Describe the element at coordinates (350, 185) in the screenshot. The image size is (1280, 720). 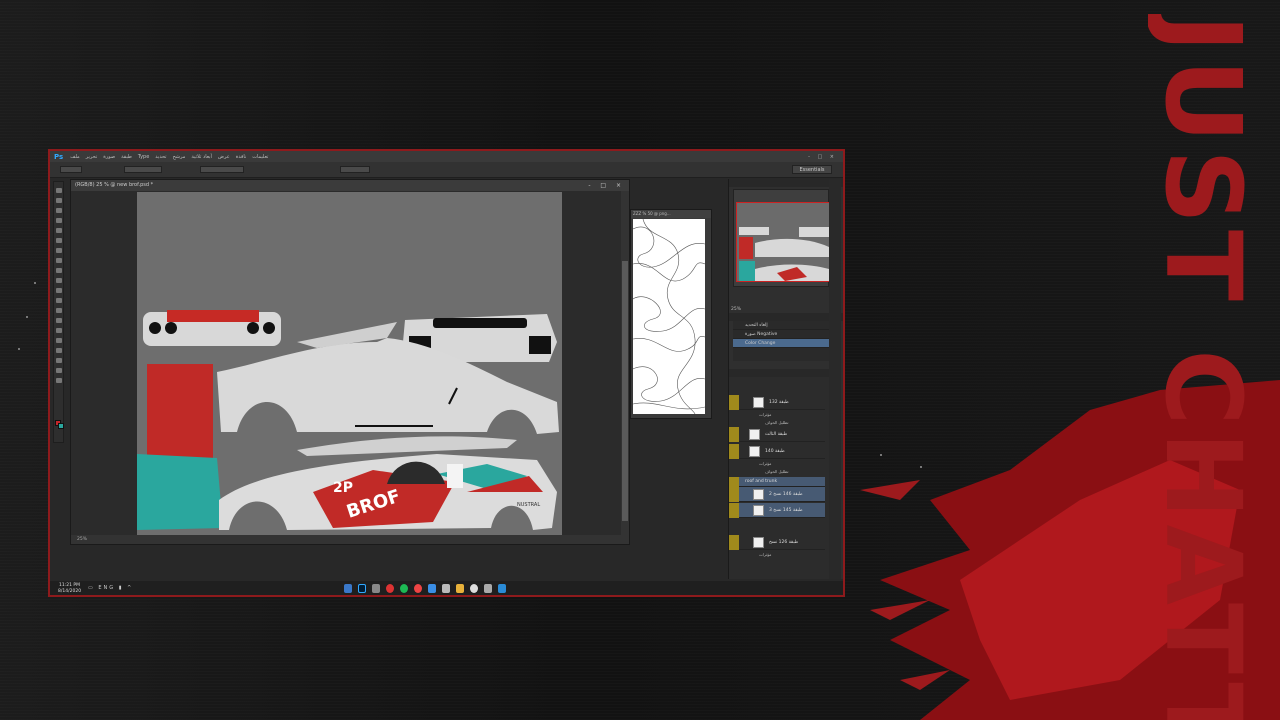
I see `document-tab: (RGB/8) 25 % @ new brof.psd * - □ ×` at that location.